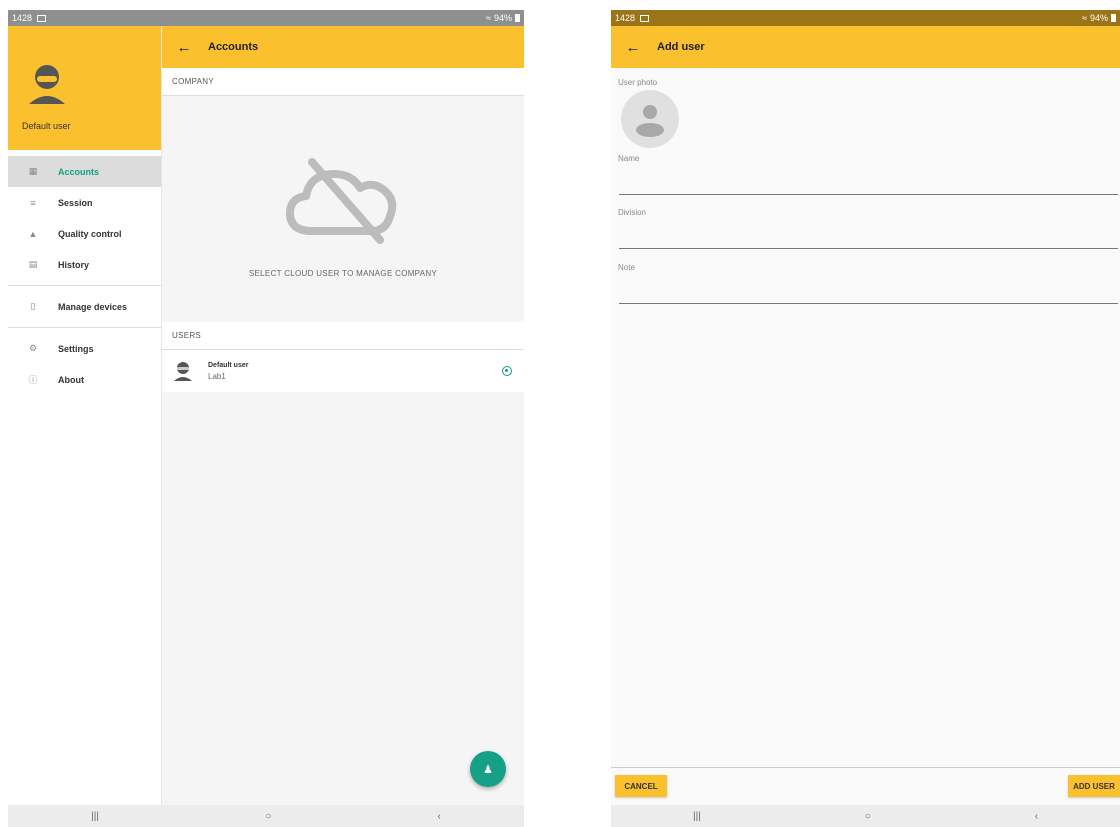 This screenshot has height=827, width=1120. Describe the element at coordinates (76, 348) in the screenshot. I see `drawer-item-label: Settings` at that location.